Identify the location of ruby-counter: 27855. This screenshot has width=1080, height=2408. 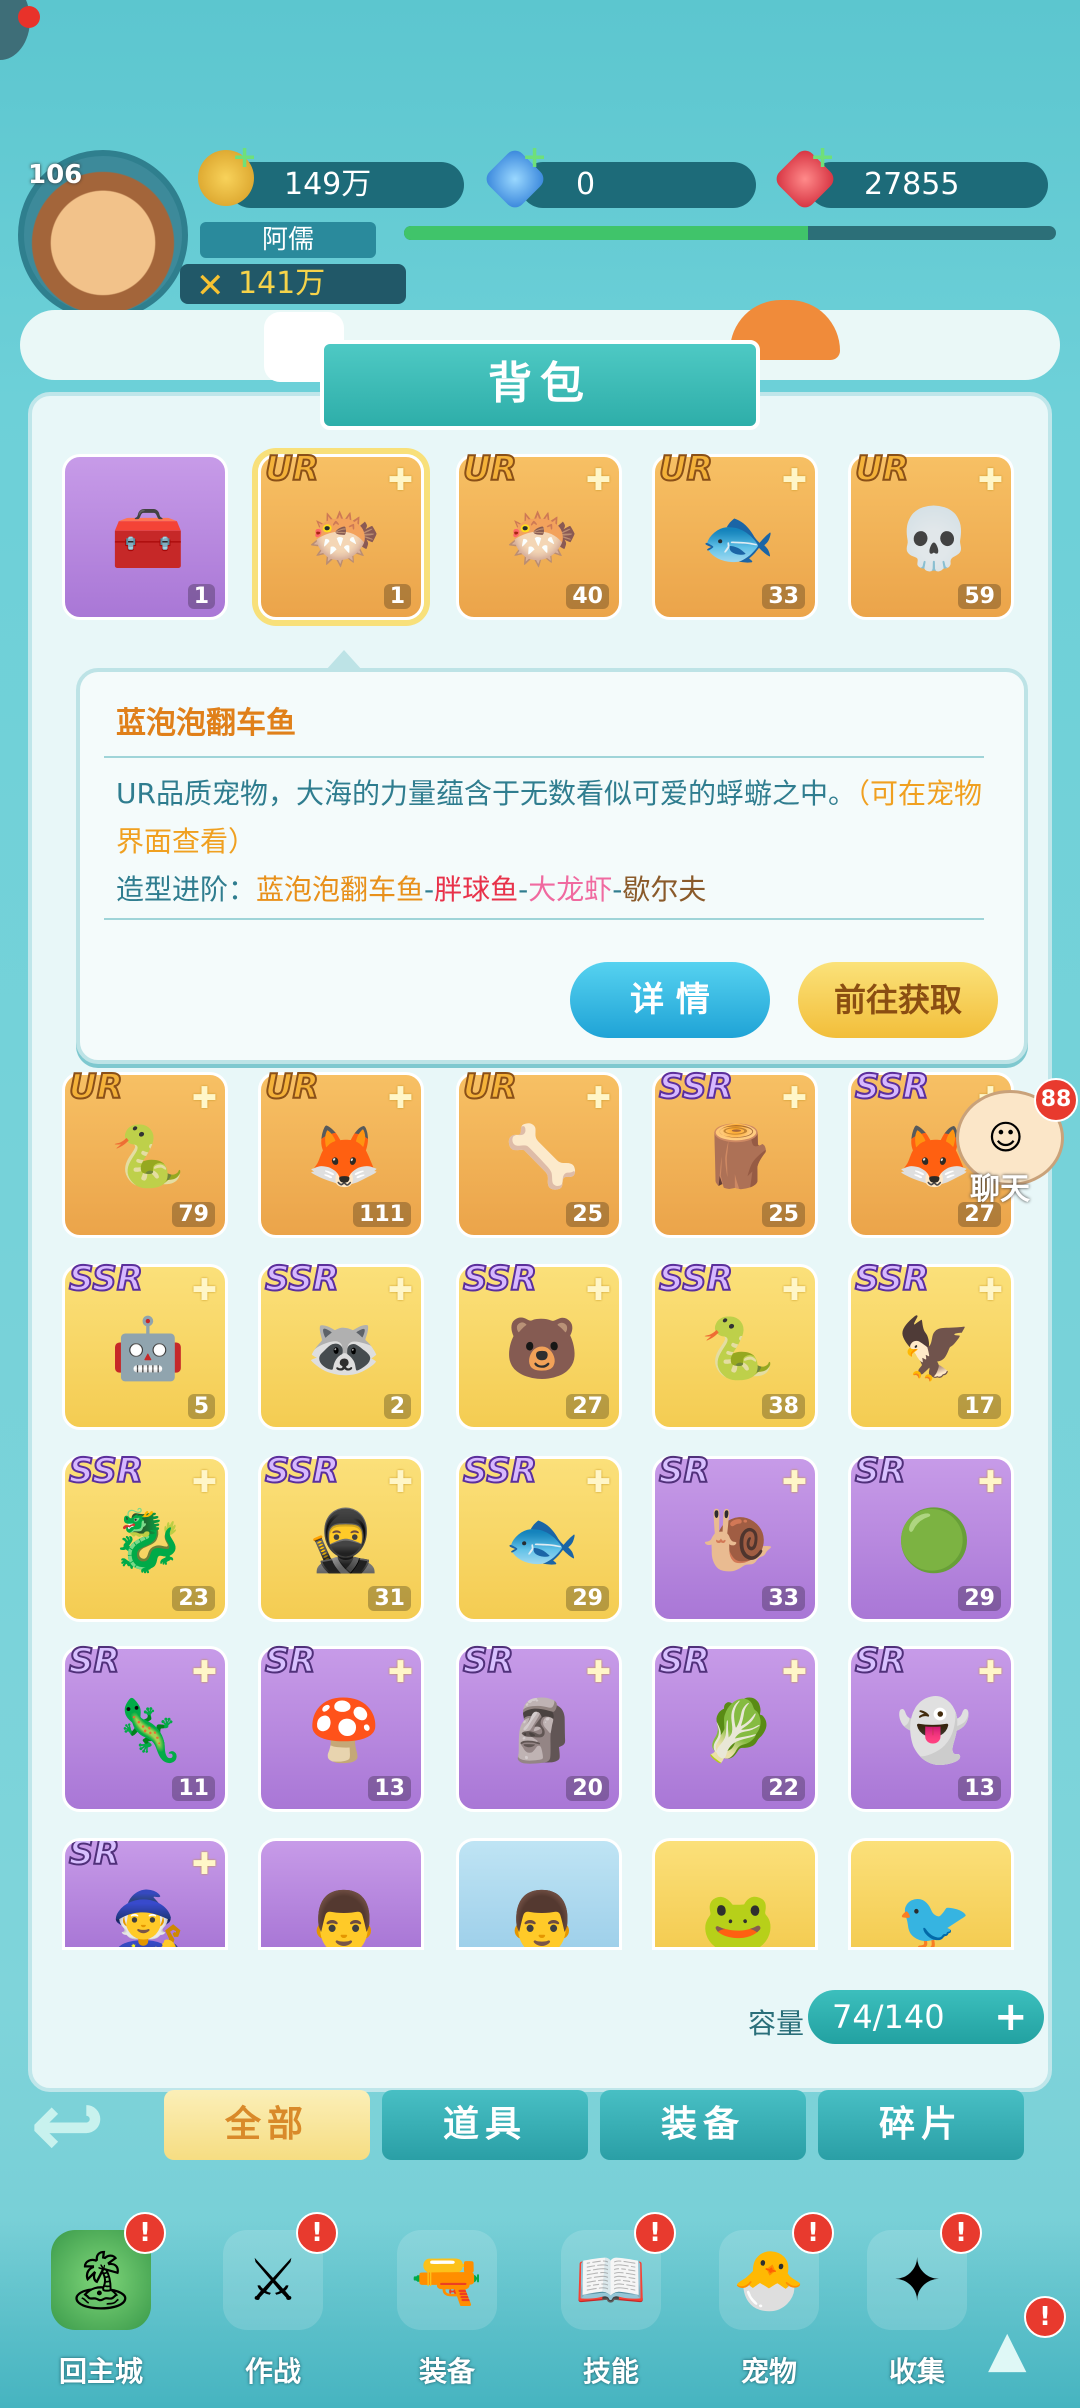
(928, 185).